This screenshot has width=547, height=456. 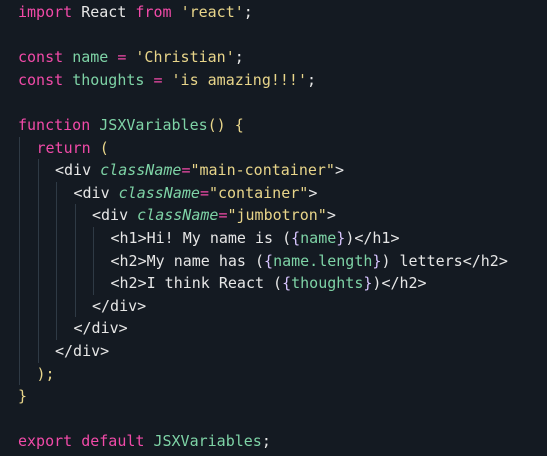 I want to click on code-line: return (, so click(x=73, y=148).